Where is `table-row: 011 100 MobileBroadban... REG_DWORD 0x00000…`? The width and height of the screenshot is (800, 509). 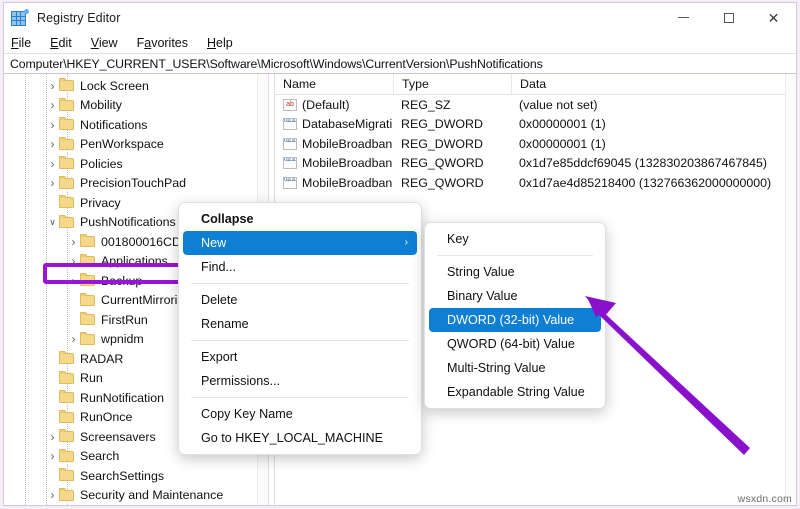 table-row: 011 100 MobileBroadban... REG_DWORD 0x00000… is located at coordinates (535, 144).